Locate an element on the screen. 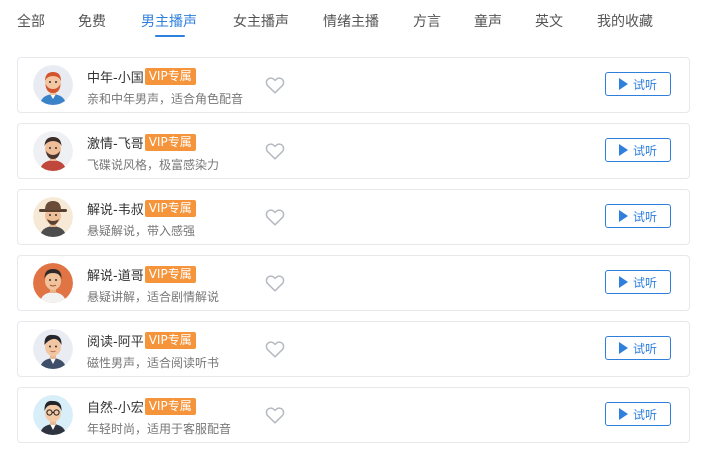  tab-english: 英文 is located at coordinates (549, 22).